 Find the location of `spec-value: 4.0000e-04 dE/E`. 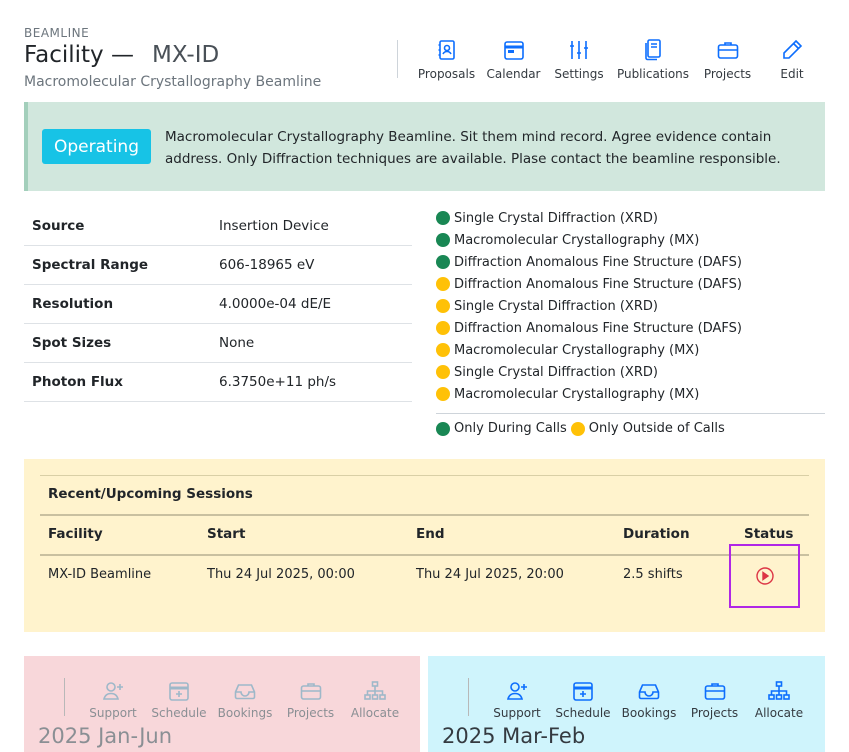

spec-value: 4.0000e-04 dE/E is located at coordinates (275, 304).